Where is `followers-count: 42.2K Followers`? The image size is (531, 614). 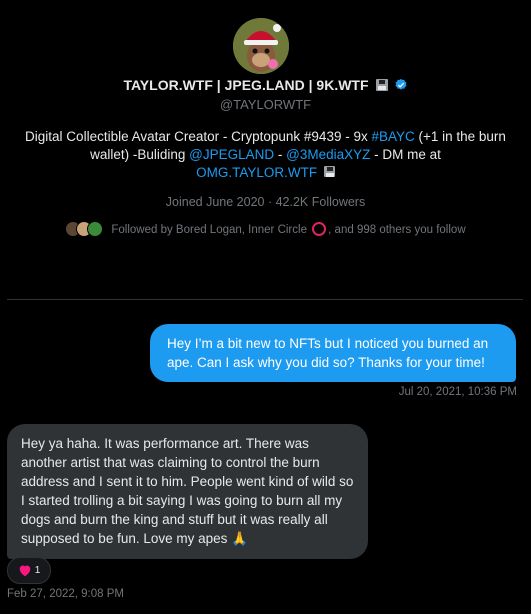 followers-count: 42.2K Followers is located at coordinates (321, 202).